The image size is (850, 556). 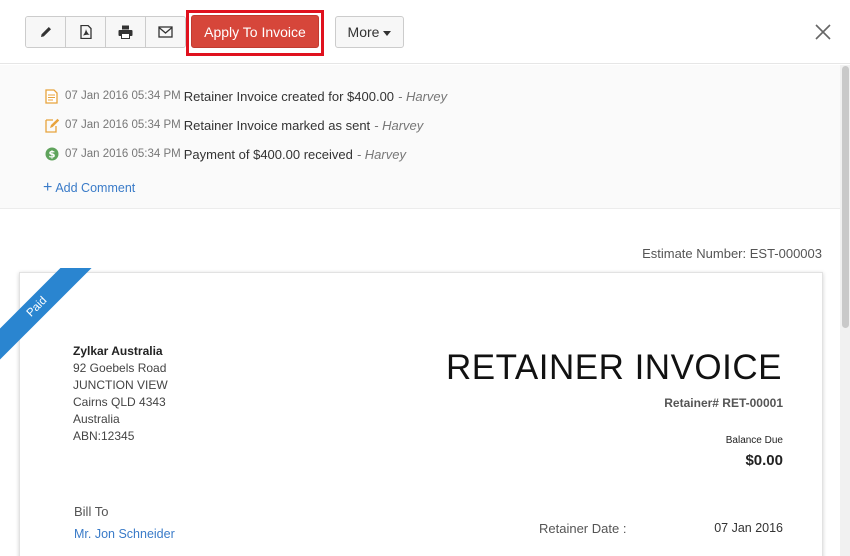 I want to click on pdf-icon, so click(x=85, y=32).